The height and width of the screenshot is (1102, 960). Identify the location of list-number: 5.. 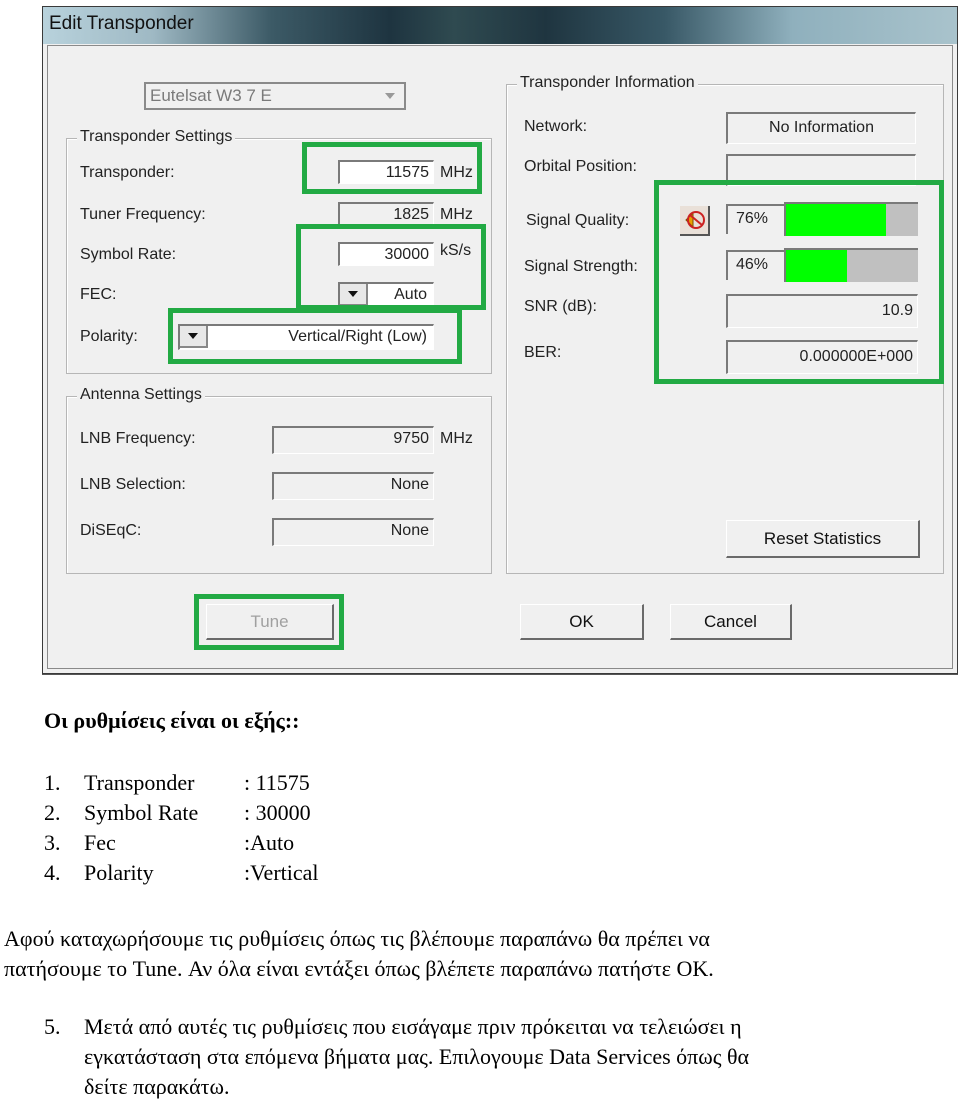
(52, 1026).